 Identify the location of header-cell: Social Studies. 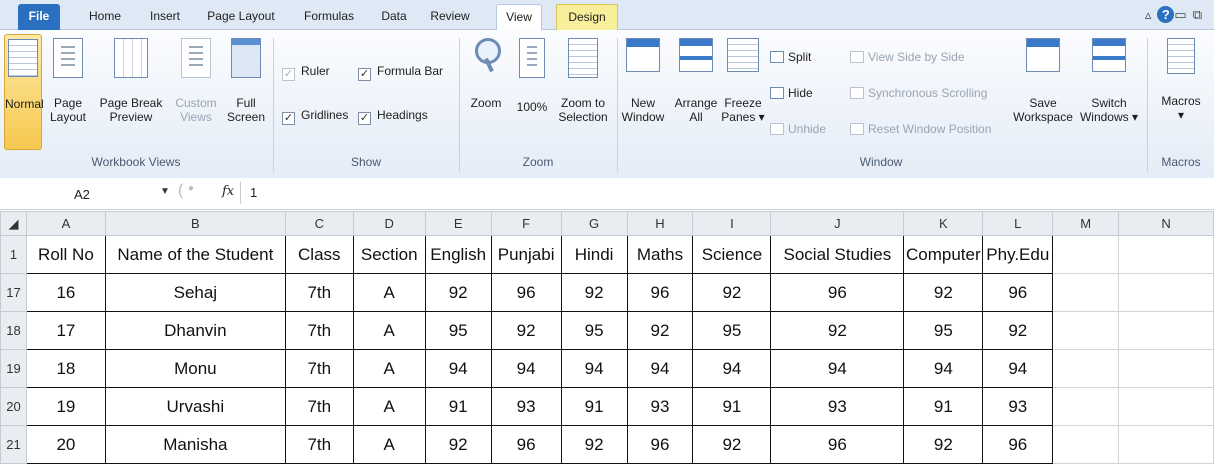
(837, 254).